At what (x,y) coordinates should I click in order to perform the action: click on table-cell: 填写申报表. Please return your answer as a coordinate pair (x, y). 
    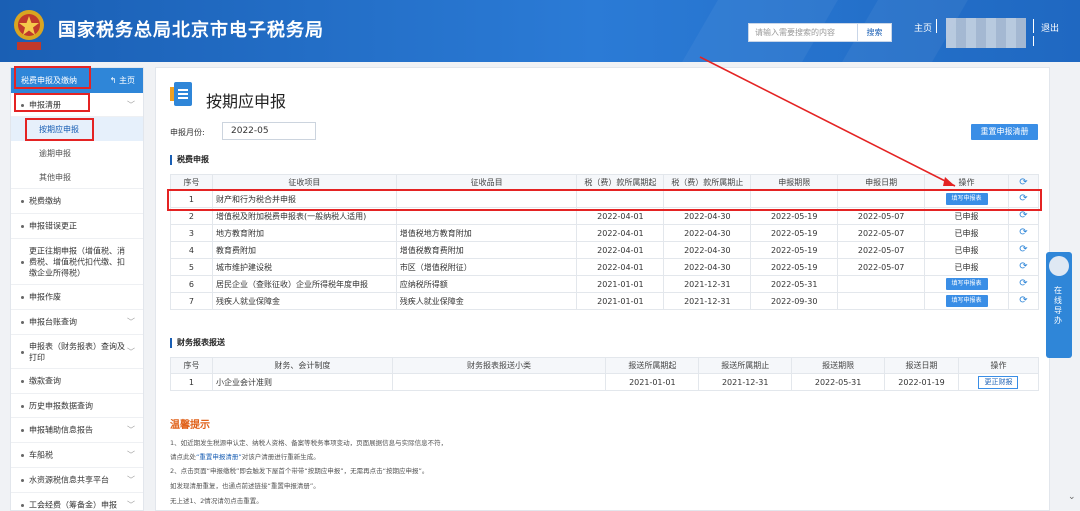
    Looking at the image, I should click on (966, 284).